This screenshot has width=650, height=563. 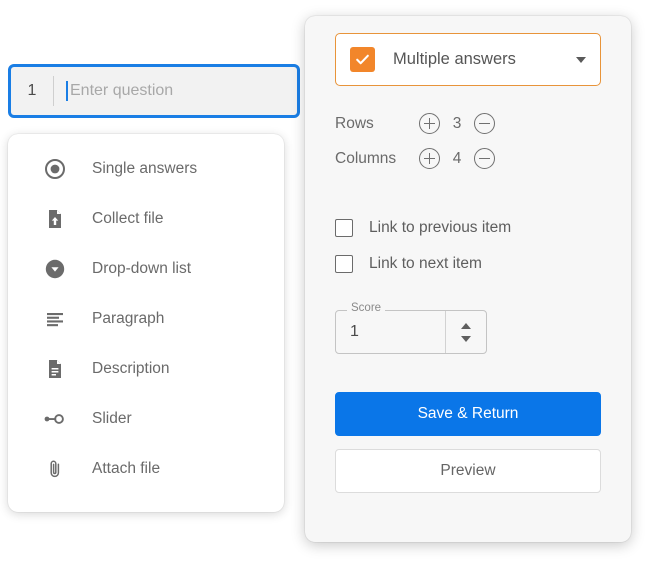 I want to click on score-input: Score 1, so click(x=411, y=328).